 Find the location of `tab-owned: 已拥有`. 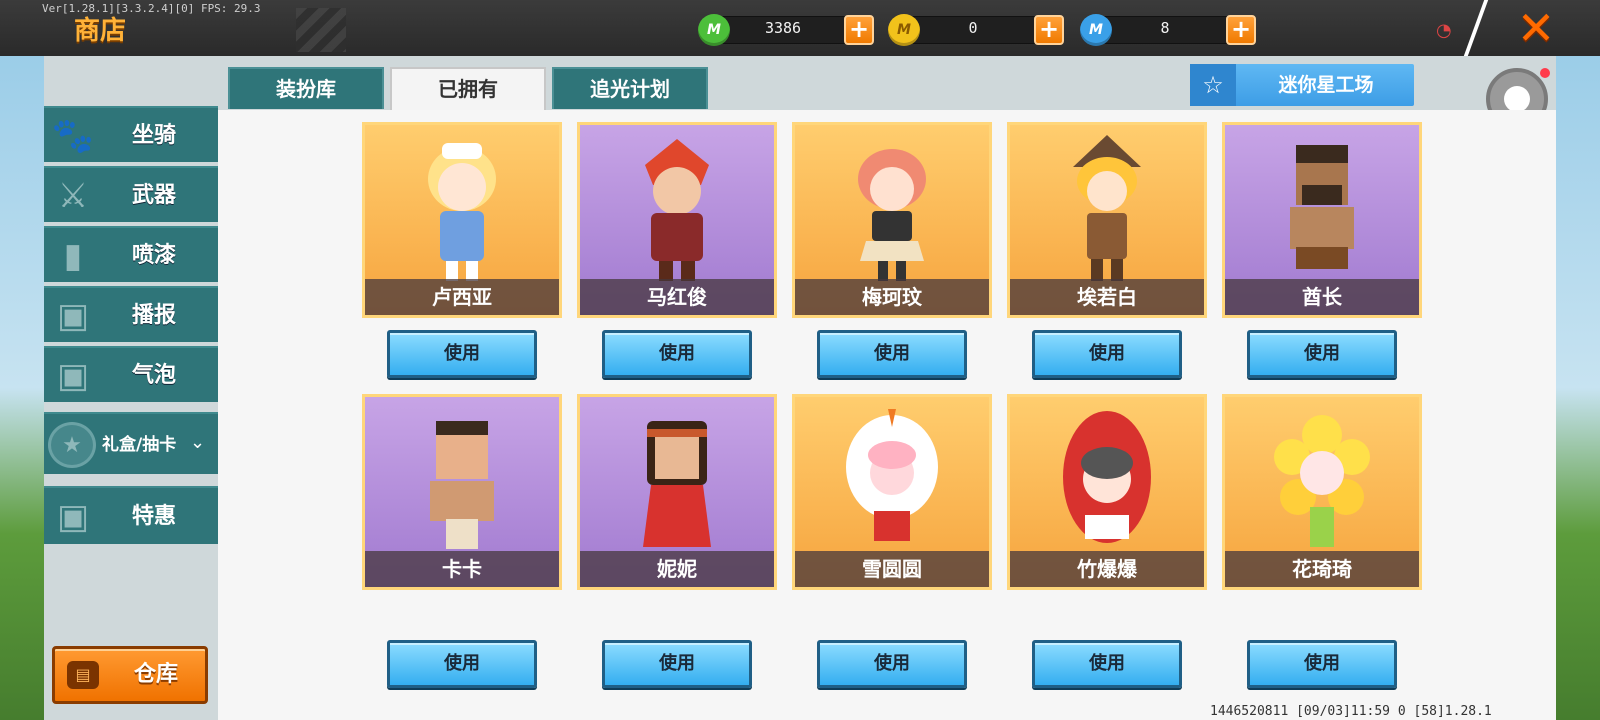

tab-owned: 已拥有 is located at coordinates (468, 89).